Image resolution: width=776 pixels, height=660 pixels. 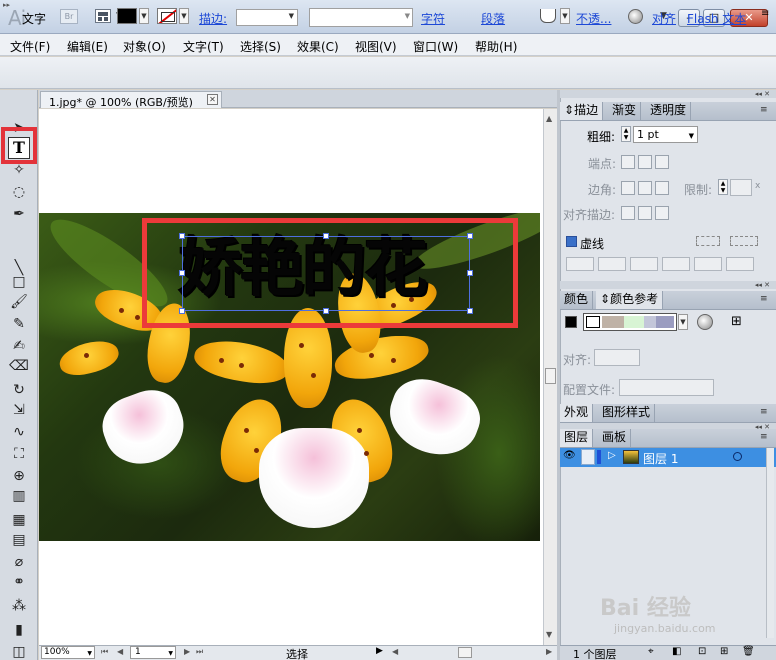 What do you see at coordinates (577, 438) in the screenshot?
I see `tab-layers: 图层` at bounding box center [577, 438].